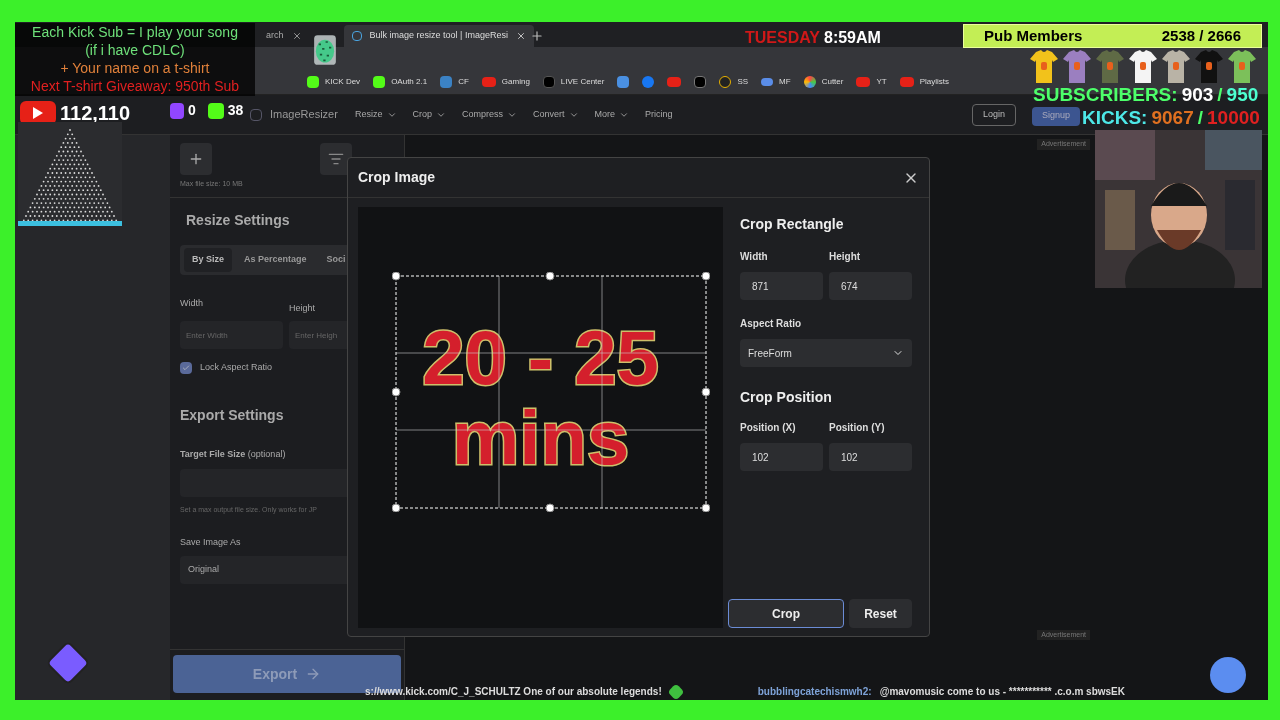 The height and width of the screenshot is (720, 1280). Describe the element at coordinates (490, 114) in the screenshot. I see `nav-link: Compress` at that location.